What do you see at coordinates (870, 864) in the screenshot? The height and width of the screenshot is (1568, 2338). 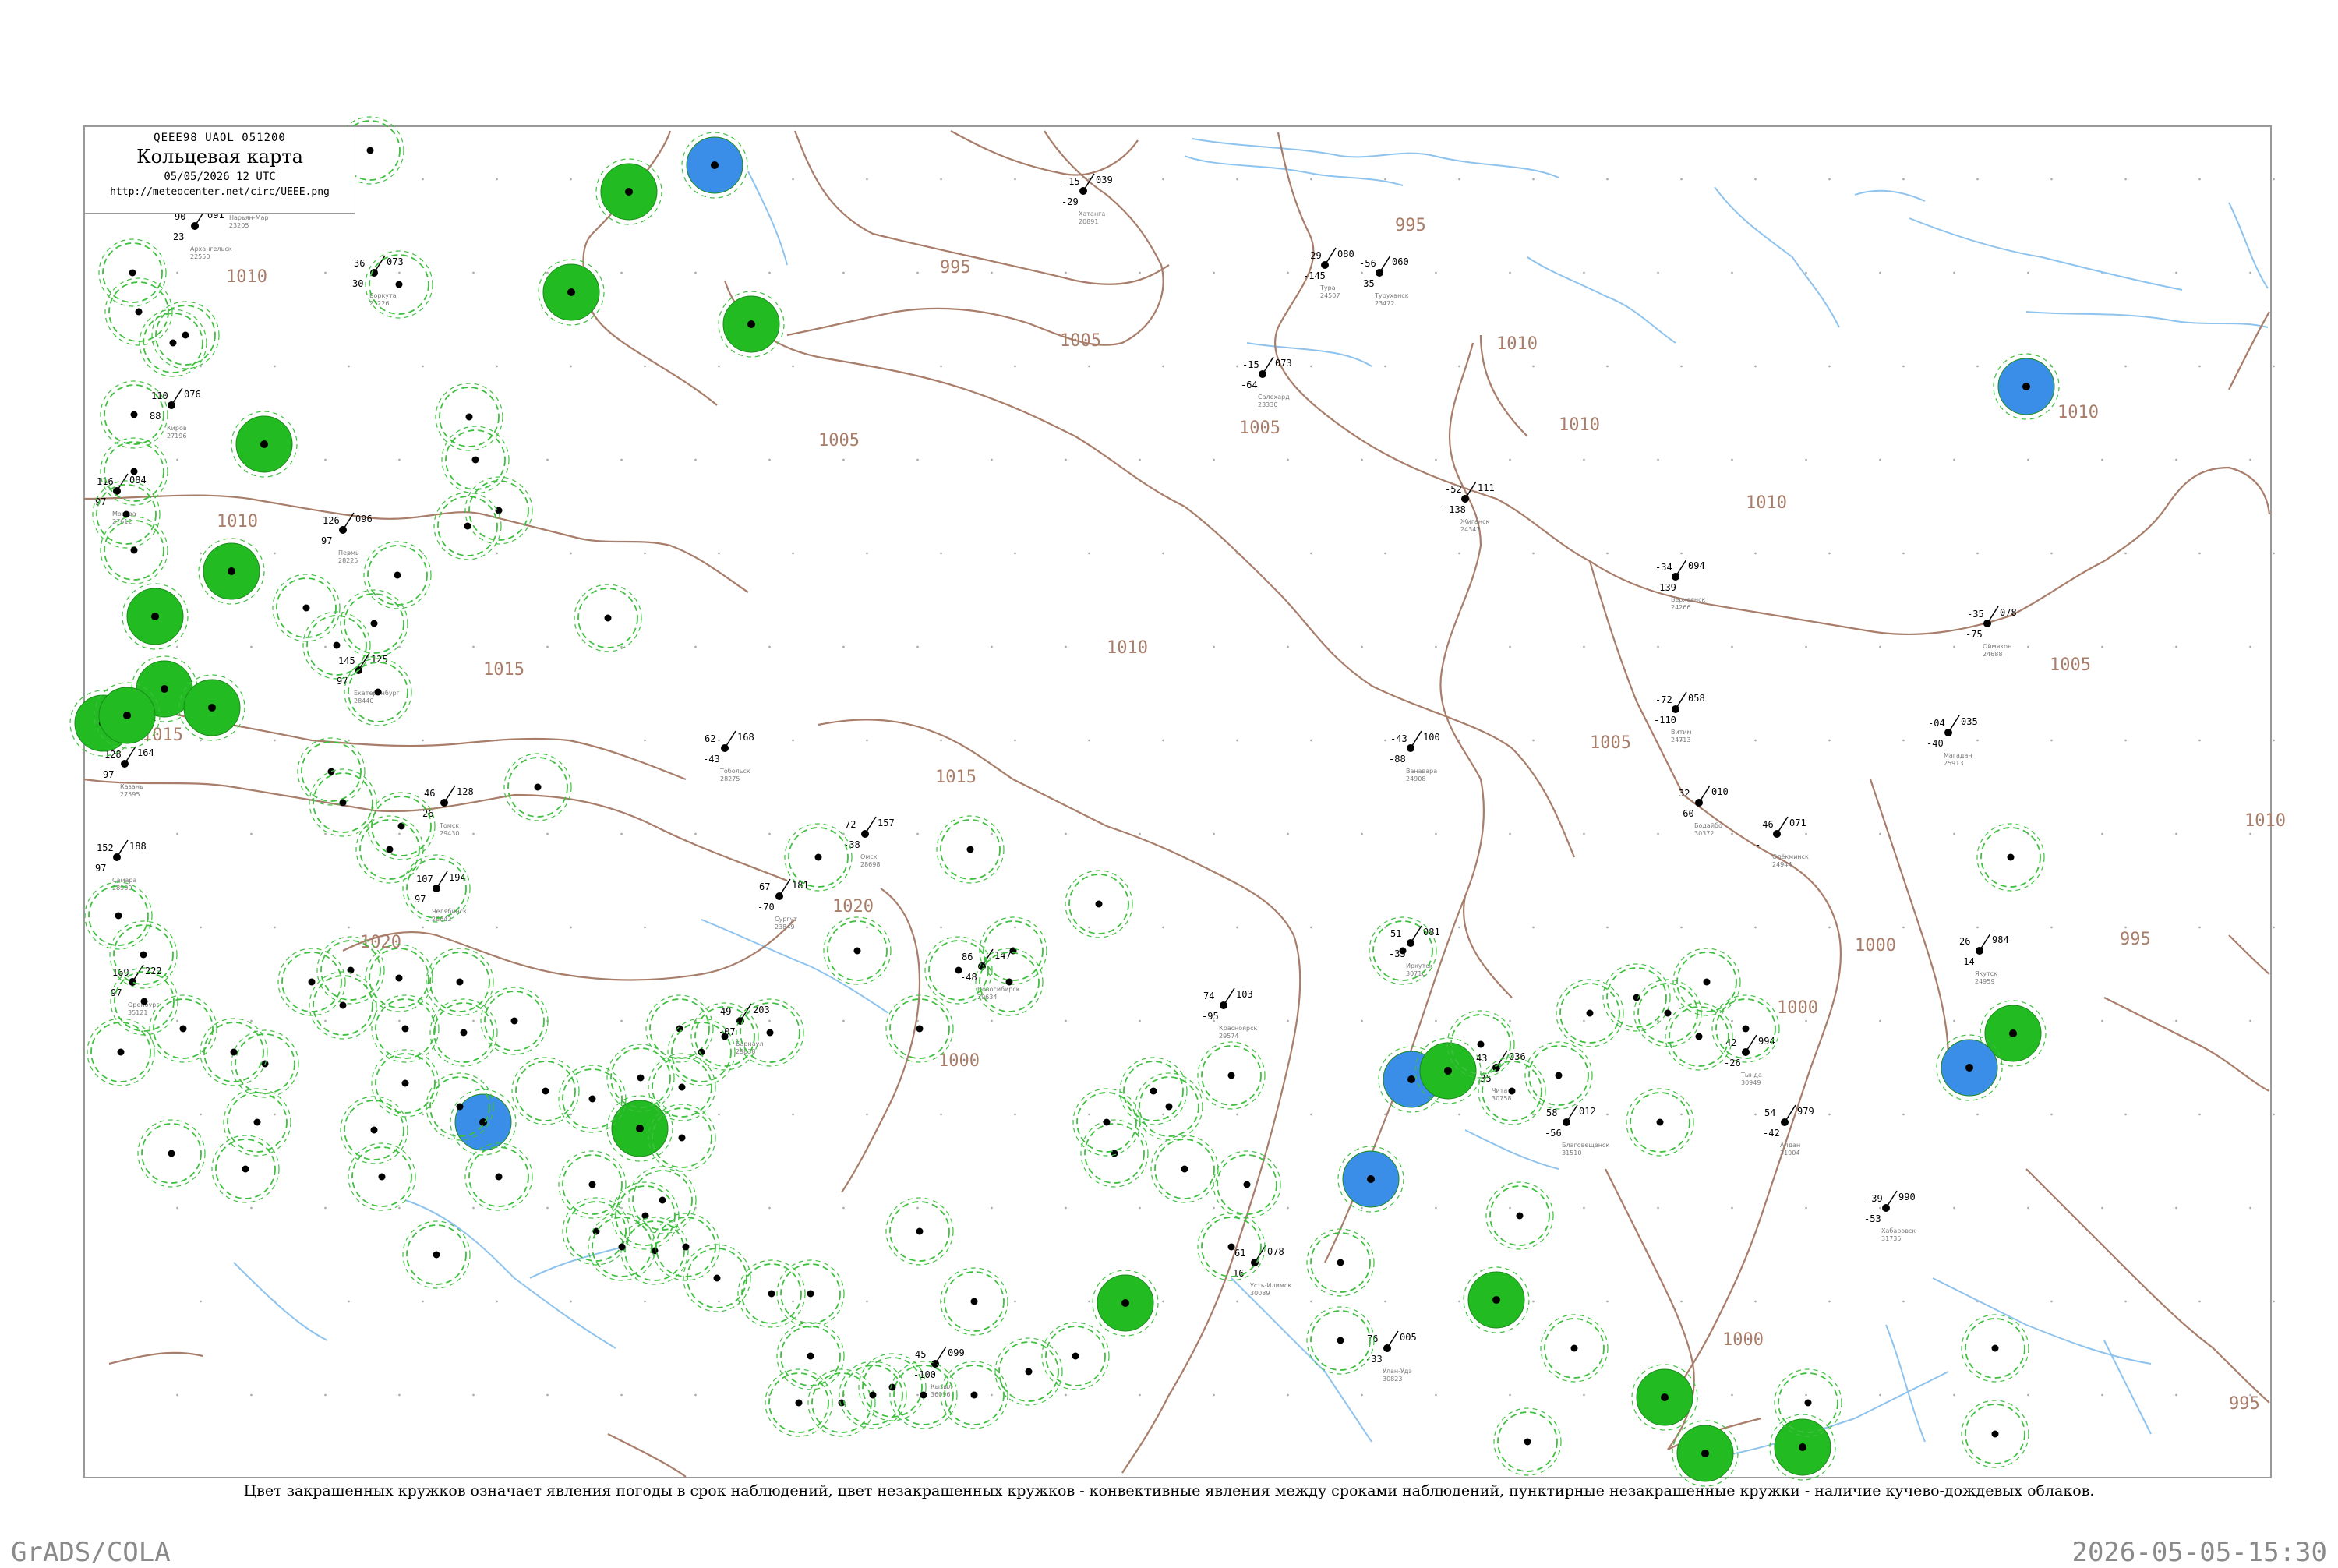 I see `station-id: 28698` at bounding box center [870, 864].